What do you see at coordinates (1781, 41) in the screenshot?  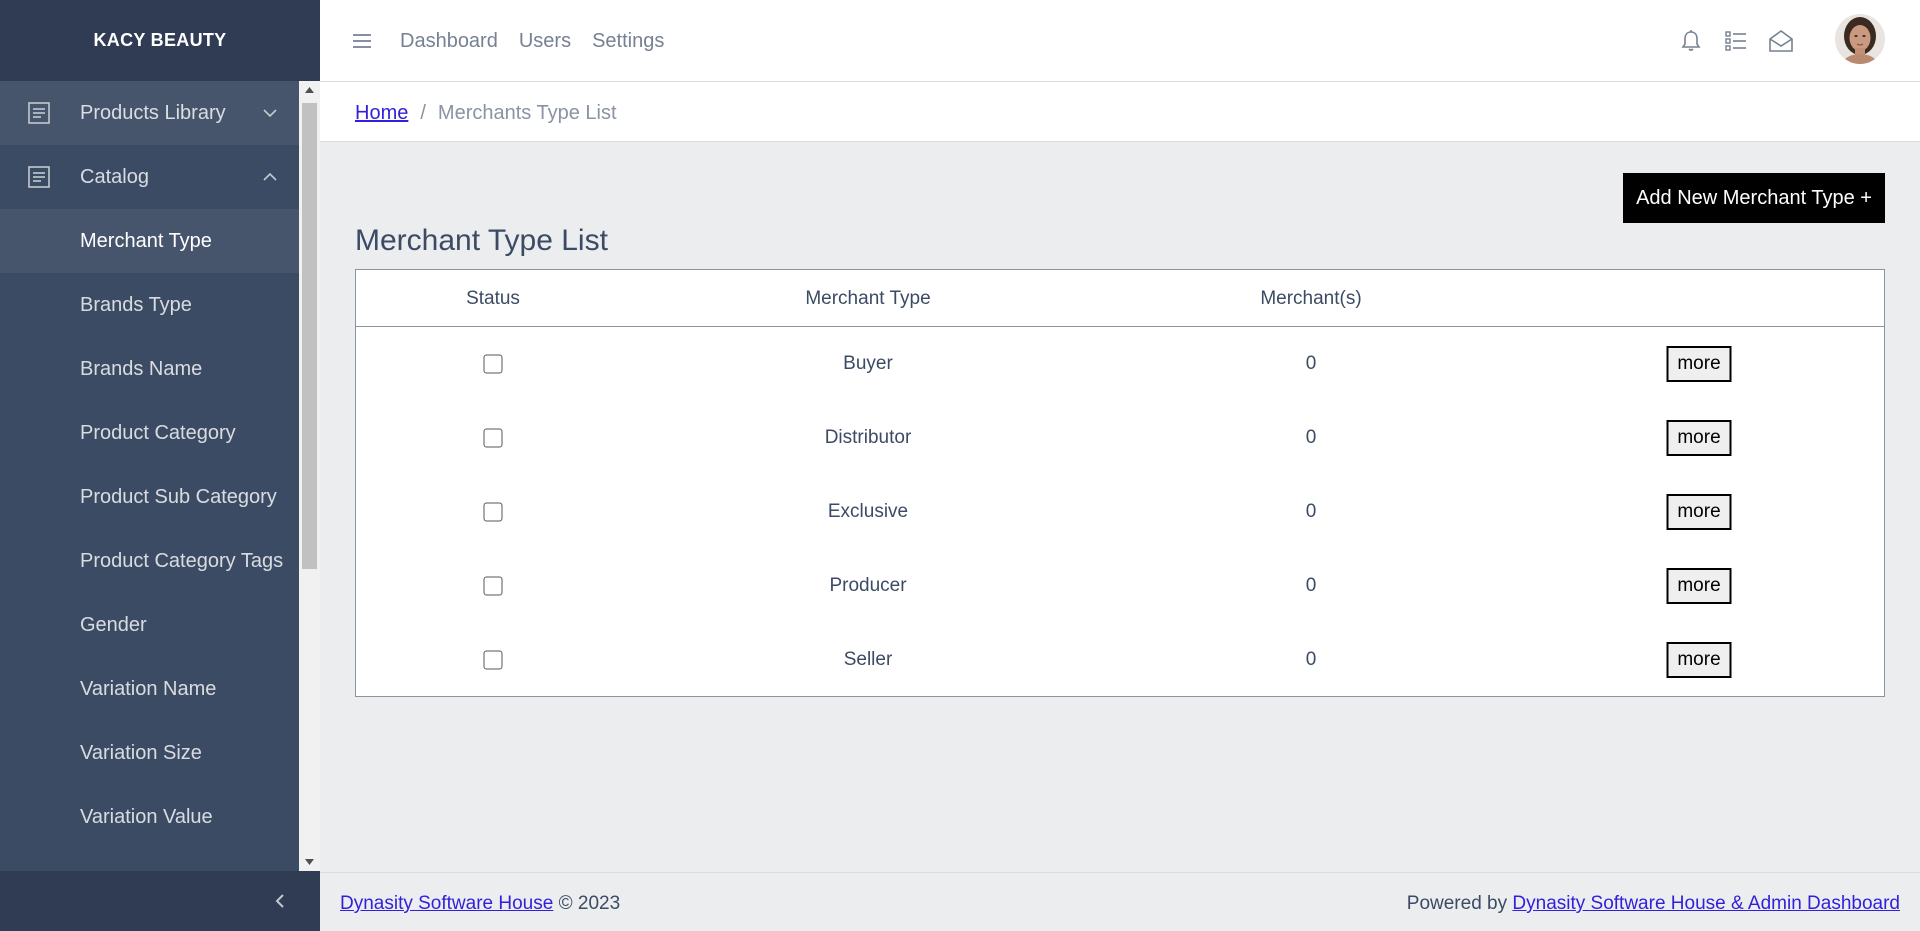 I see `envelope-open-icon` at bounding box center [1781, 41].